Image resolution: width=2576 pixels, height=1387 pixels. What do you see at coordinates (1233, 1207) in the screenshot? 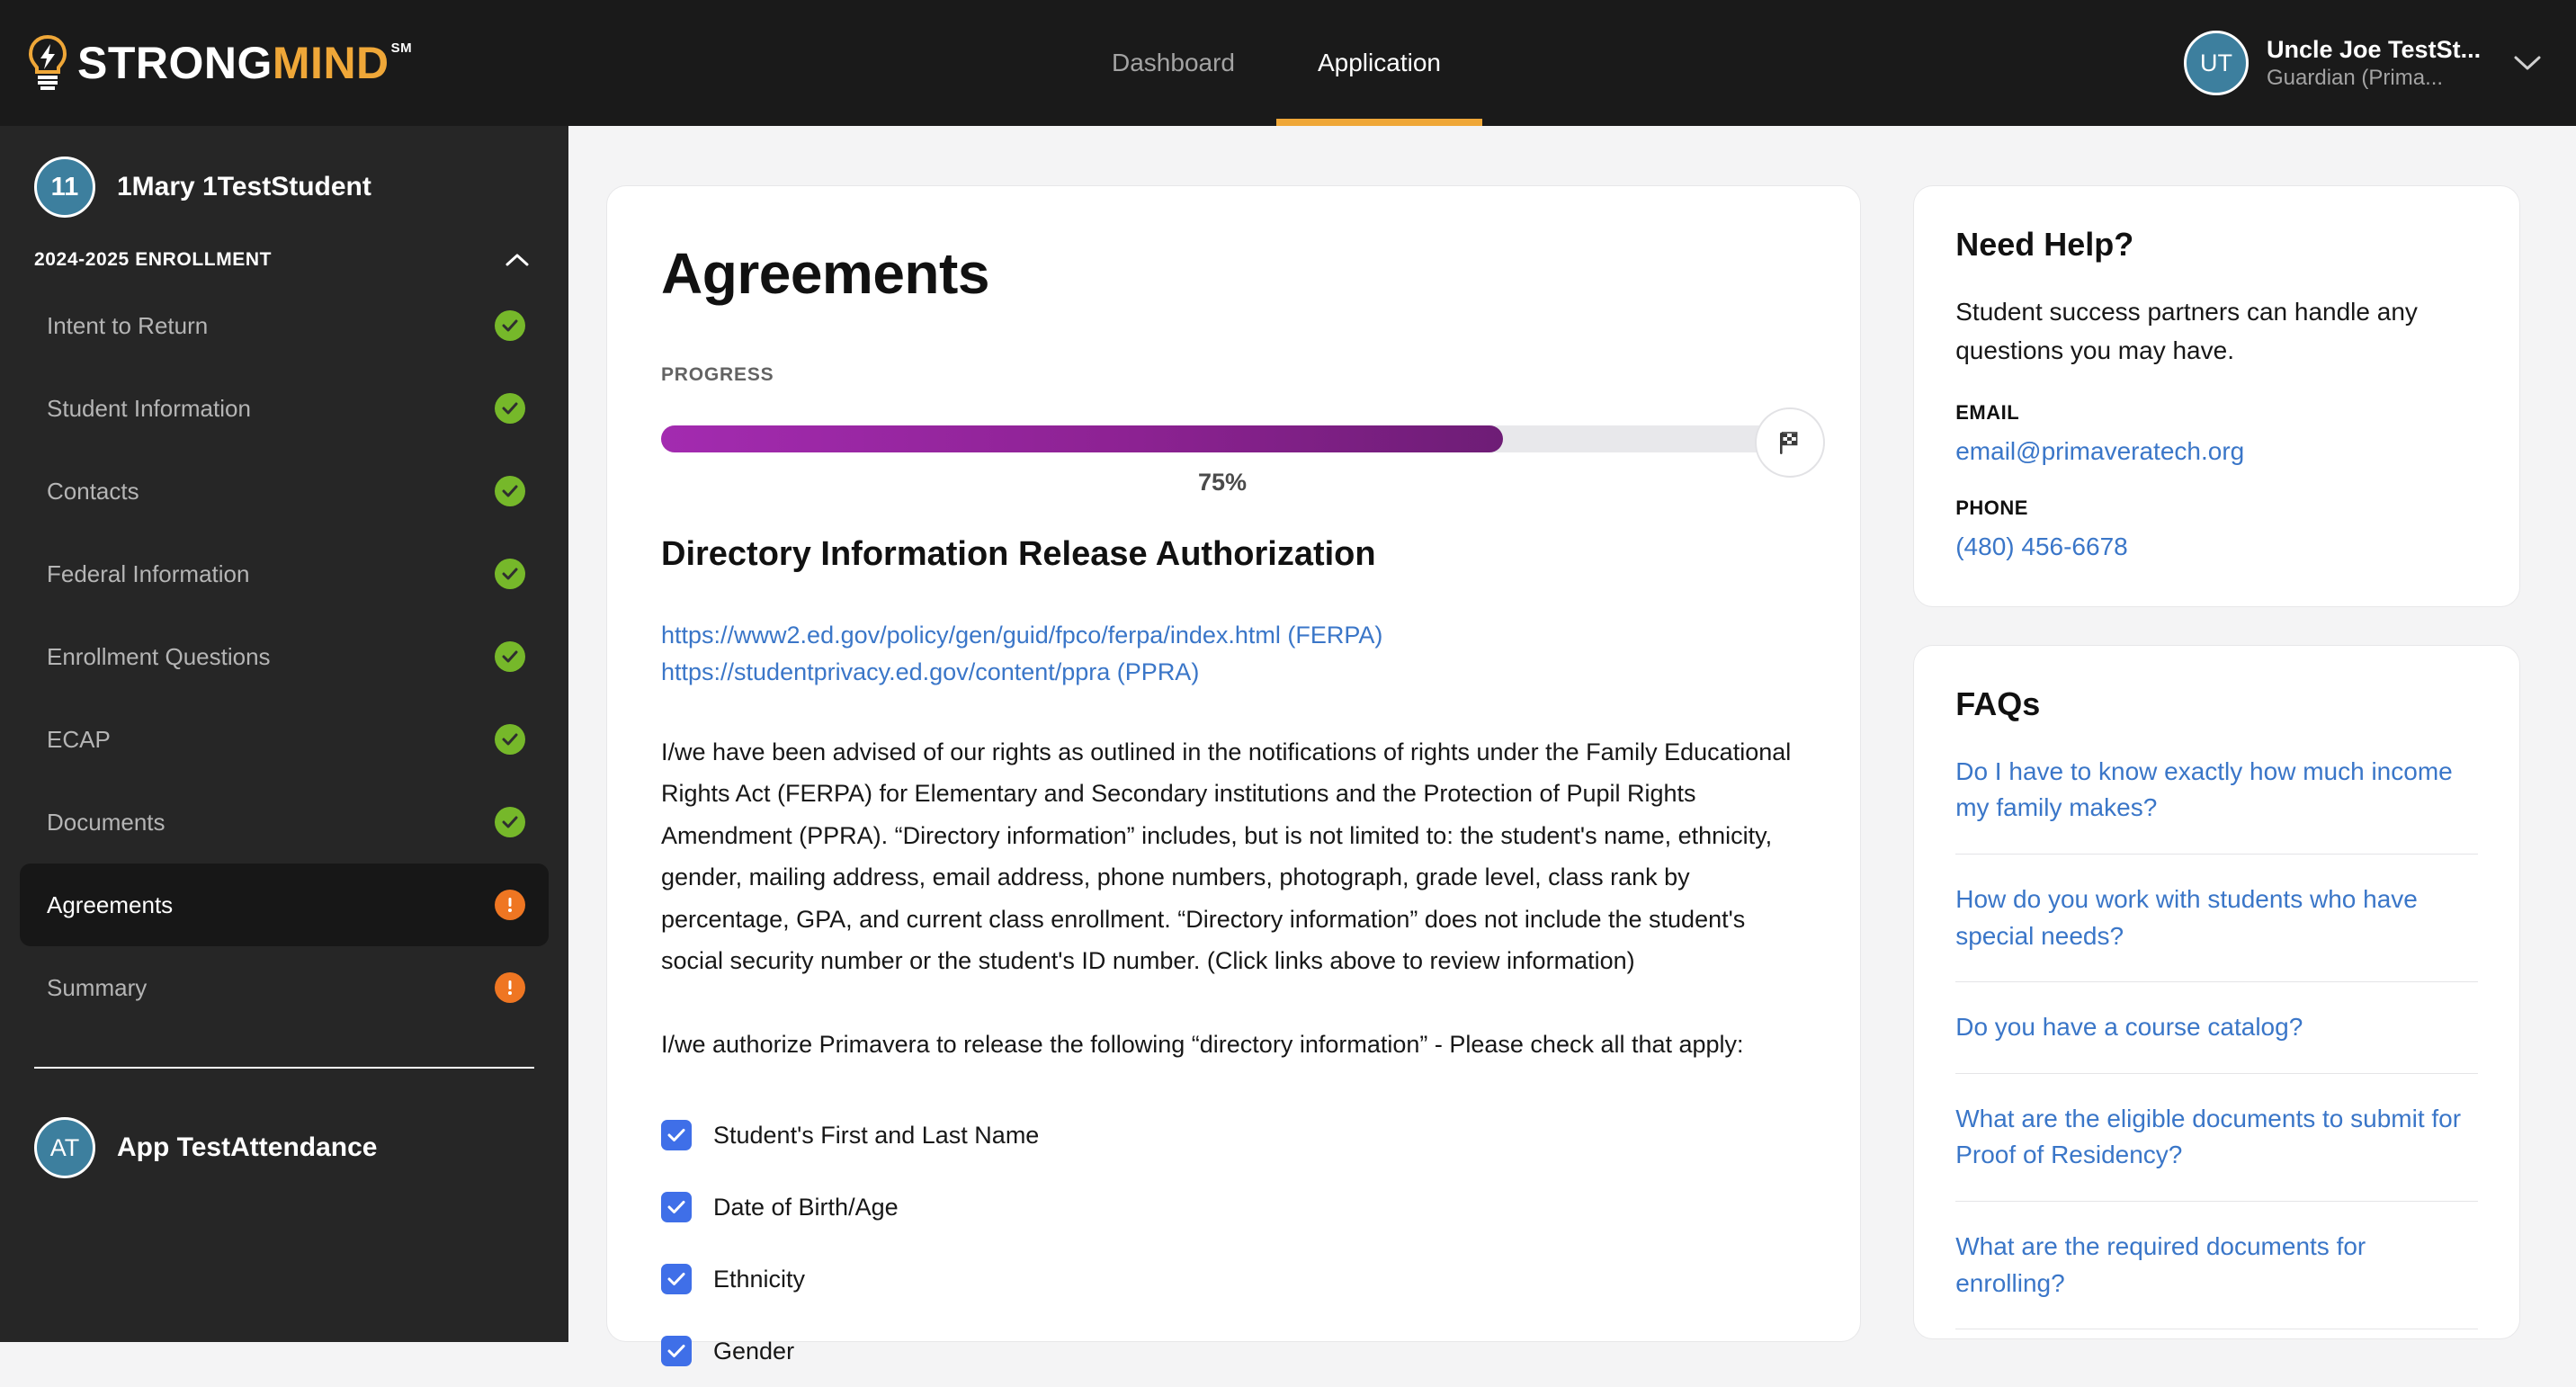
I see `checkbox-row: Date of Birth/Age` at bounding box center [1233, 1207].